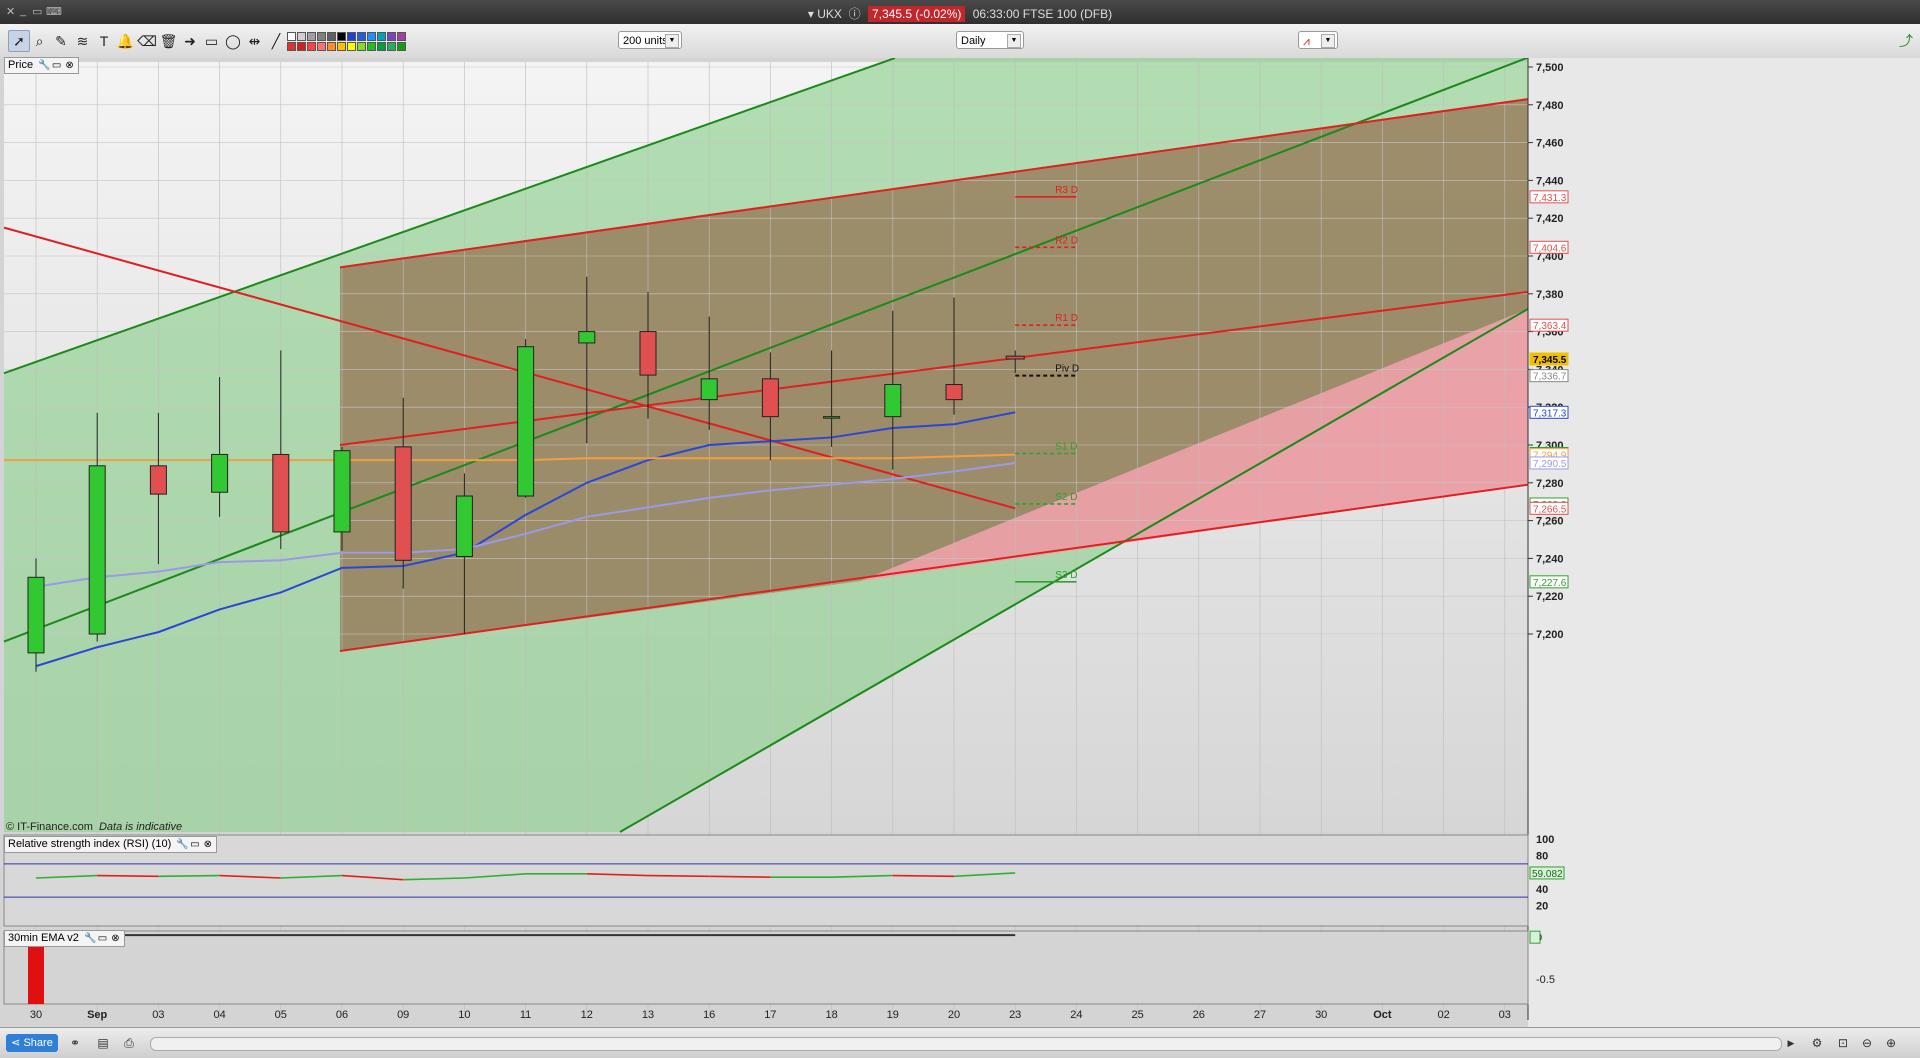 This screenshot has width=1920, height=1058. Describe the element at coordinates (1550, 559) in the screenshot. I see `axis-tick-label: 7,240` at that location.